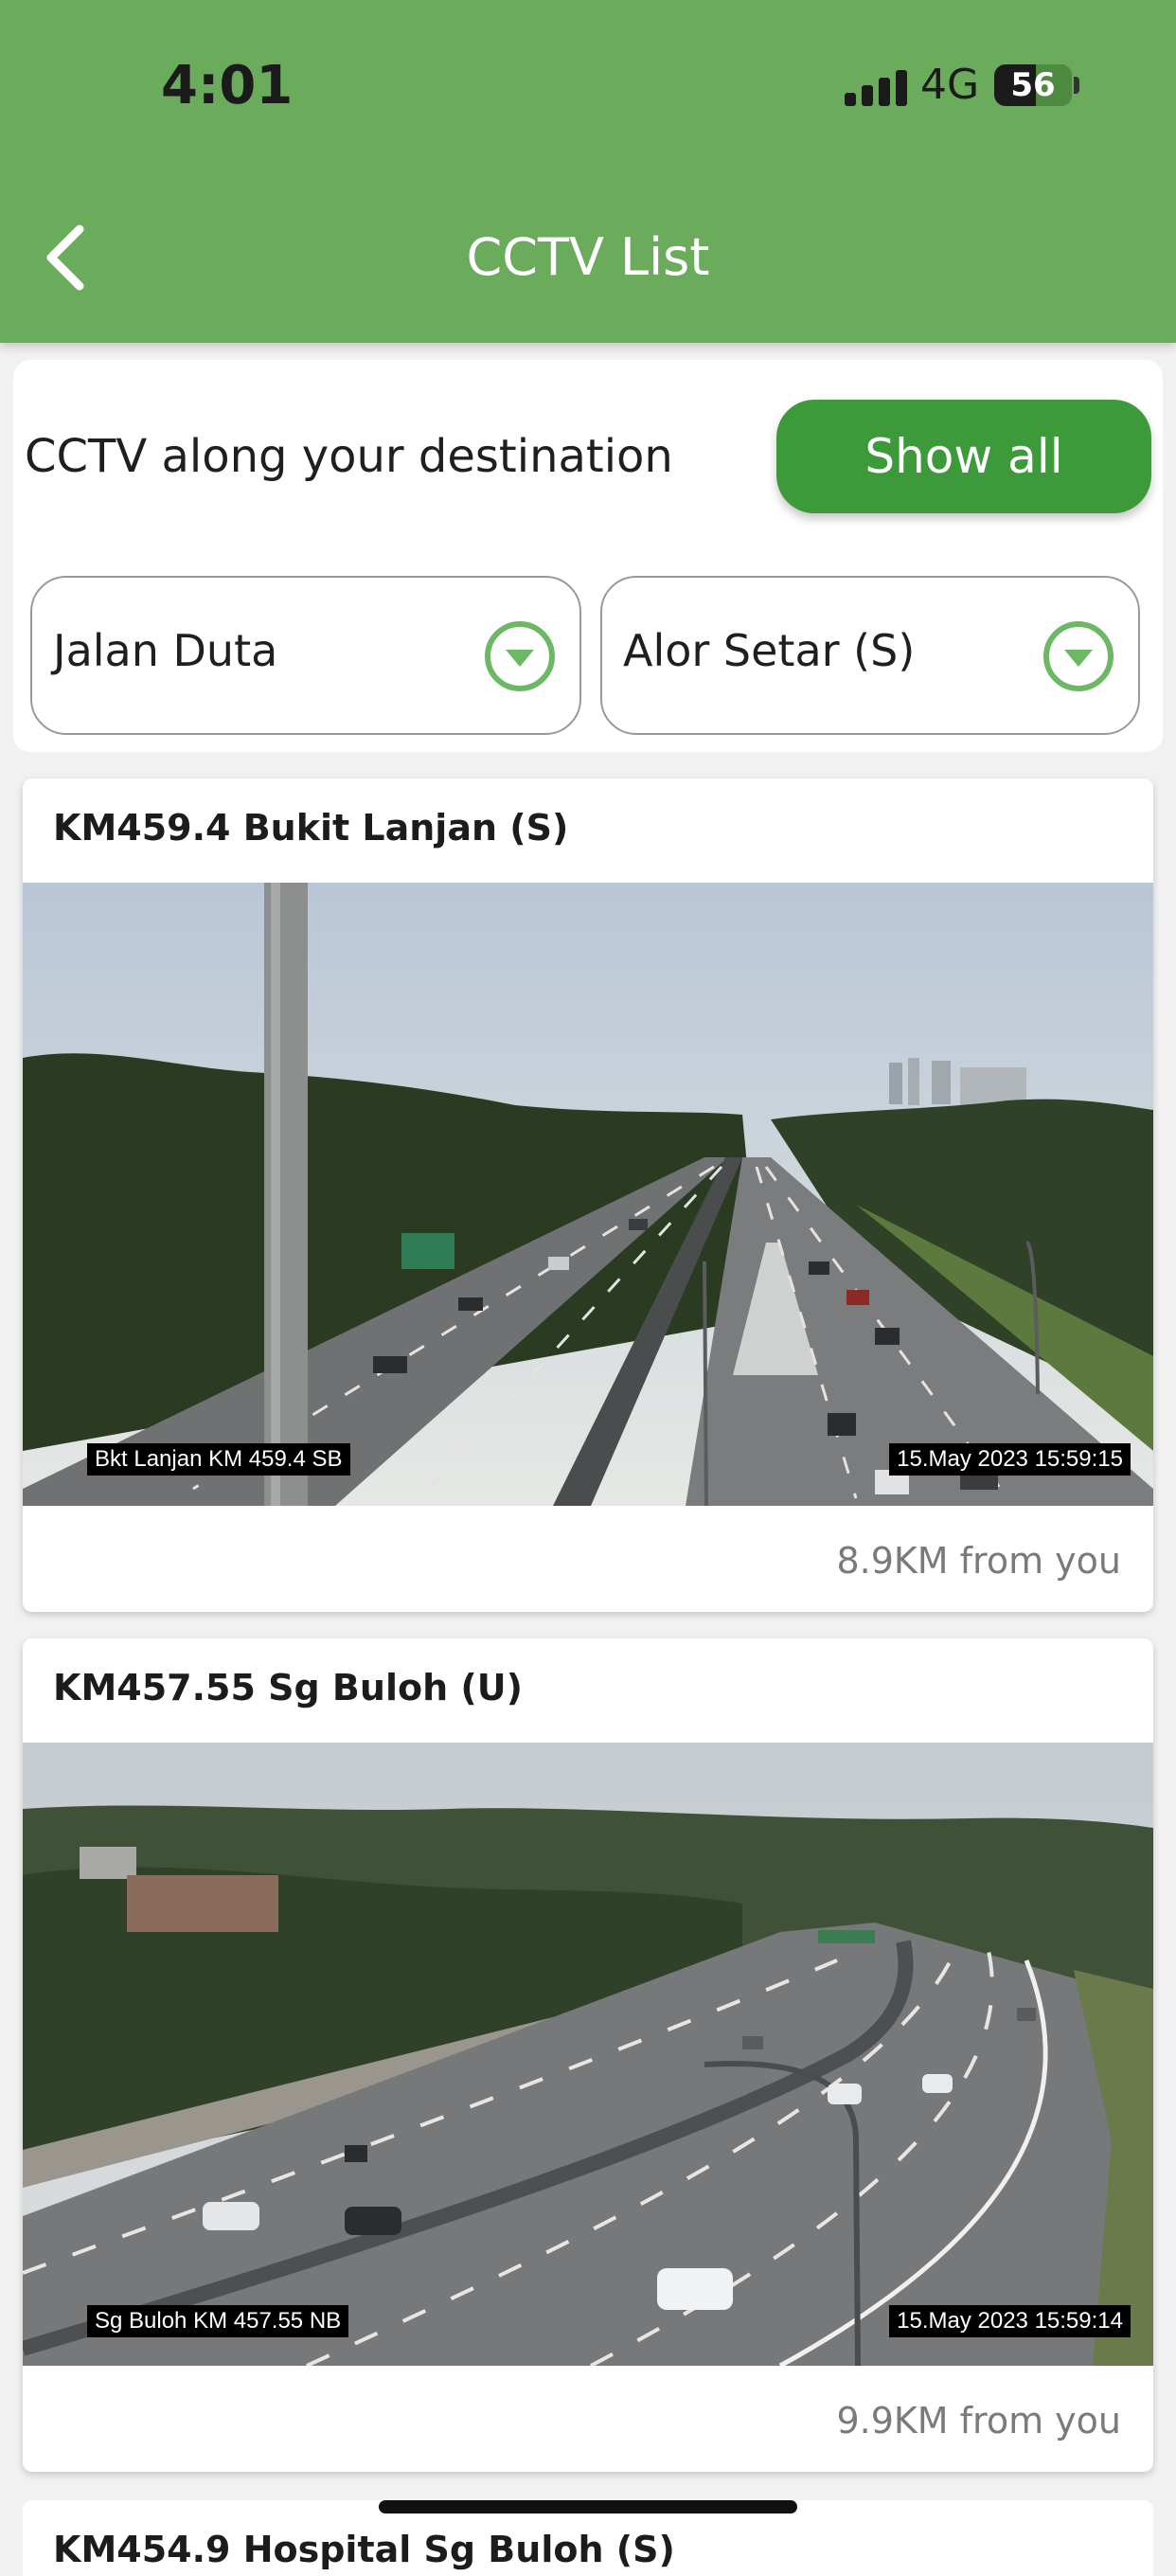  Describe the element at coordinates (876, 88) in the screenshot. I see `signal-icon` at that location.